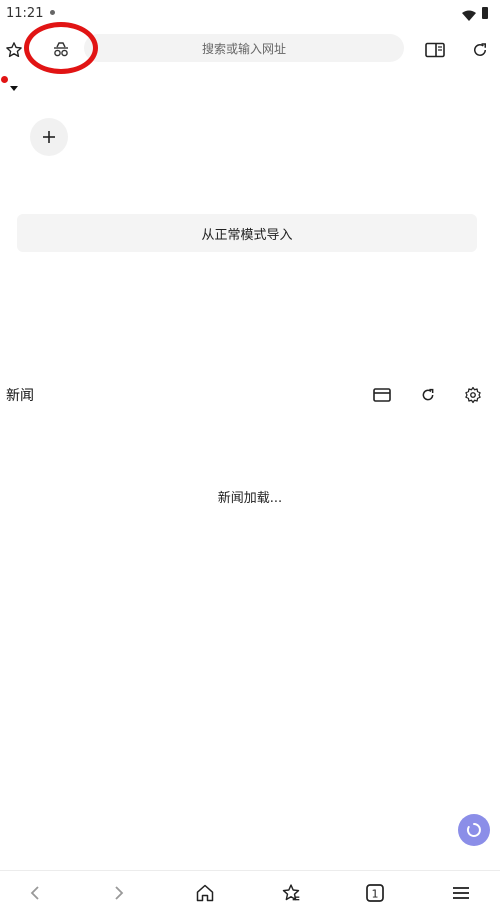  I want to click on import-from-normal-mode-button: 从正常模式导入, so click(247, 233).